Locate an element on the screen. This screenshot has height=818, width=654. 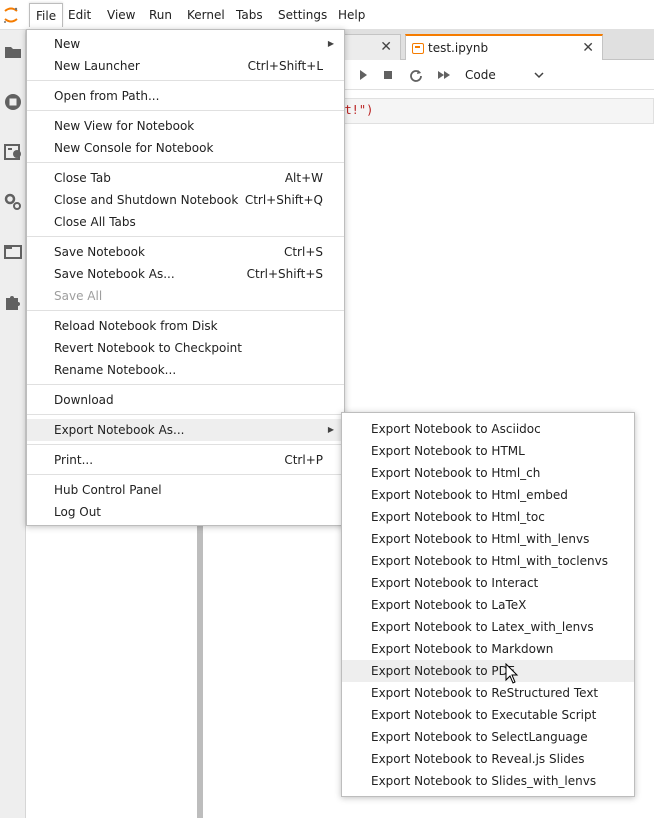
property-inspector-icon is located at coordinates (13, 202).